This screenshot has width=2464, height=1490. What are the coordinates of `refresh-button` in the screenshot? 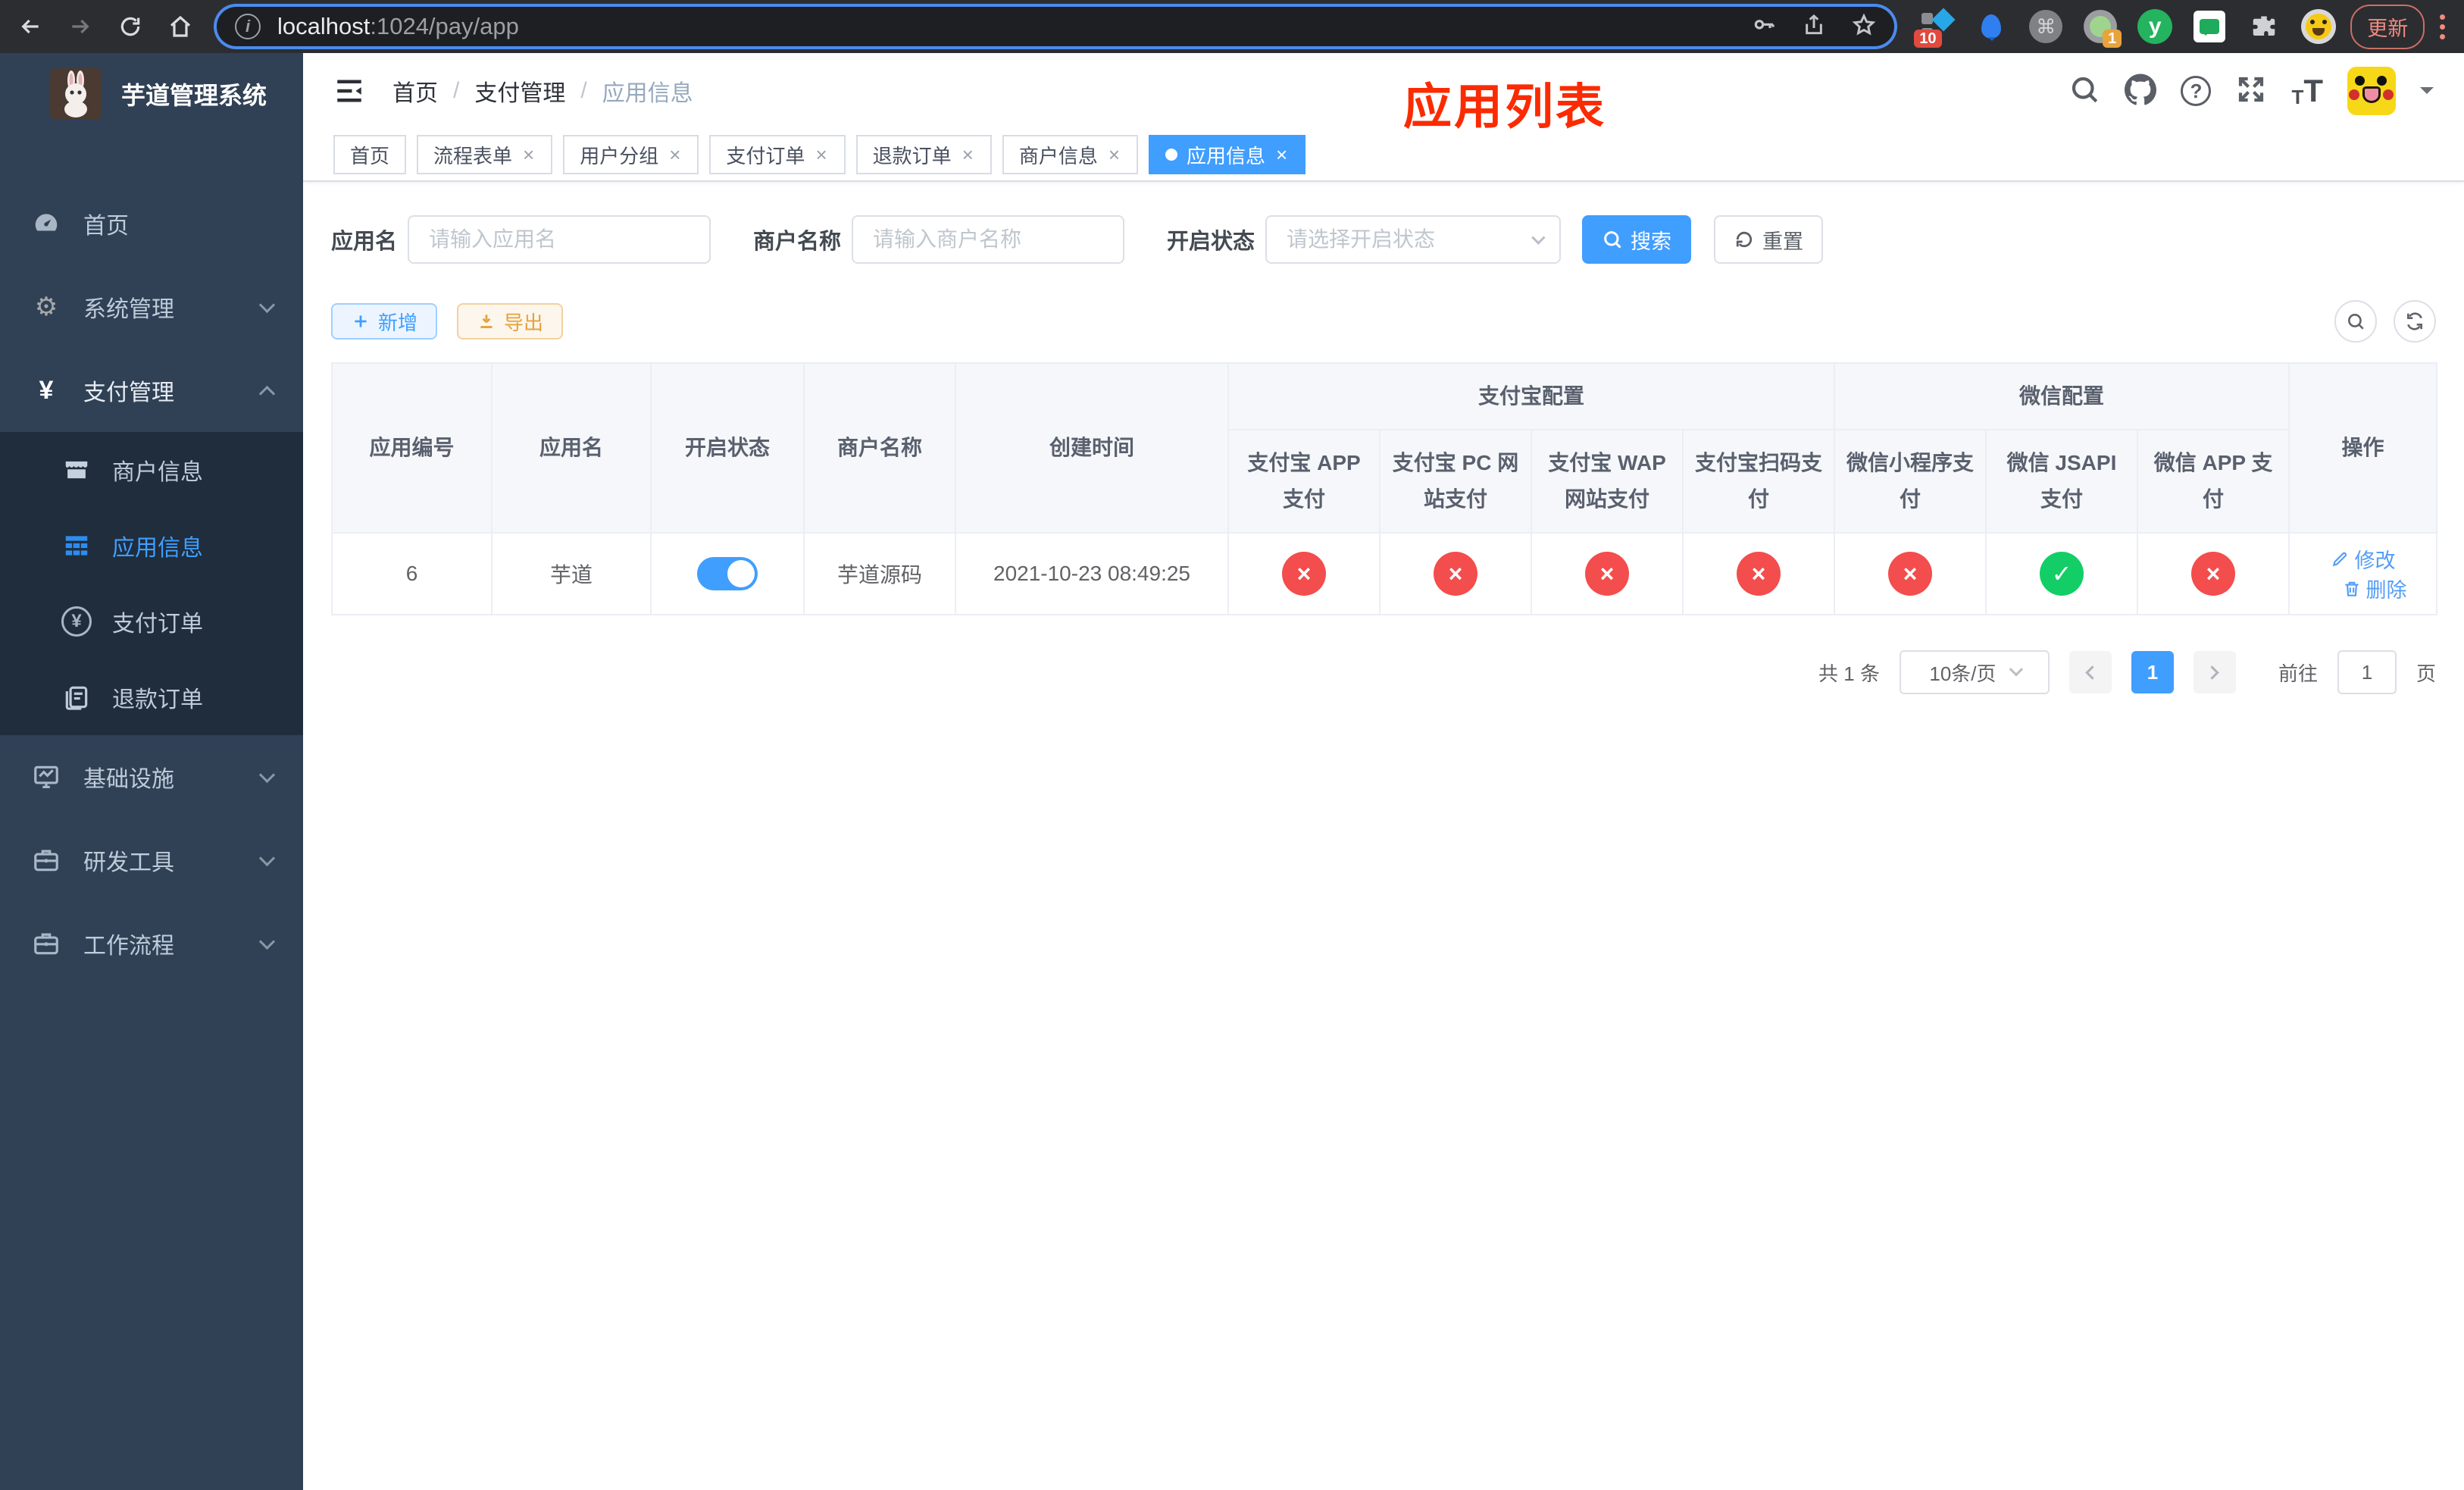 It's located at (2415, 321).